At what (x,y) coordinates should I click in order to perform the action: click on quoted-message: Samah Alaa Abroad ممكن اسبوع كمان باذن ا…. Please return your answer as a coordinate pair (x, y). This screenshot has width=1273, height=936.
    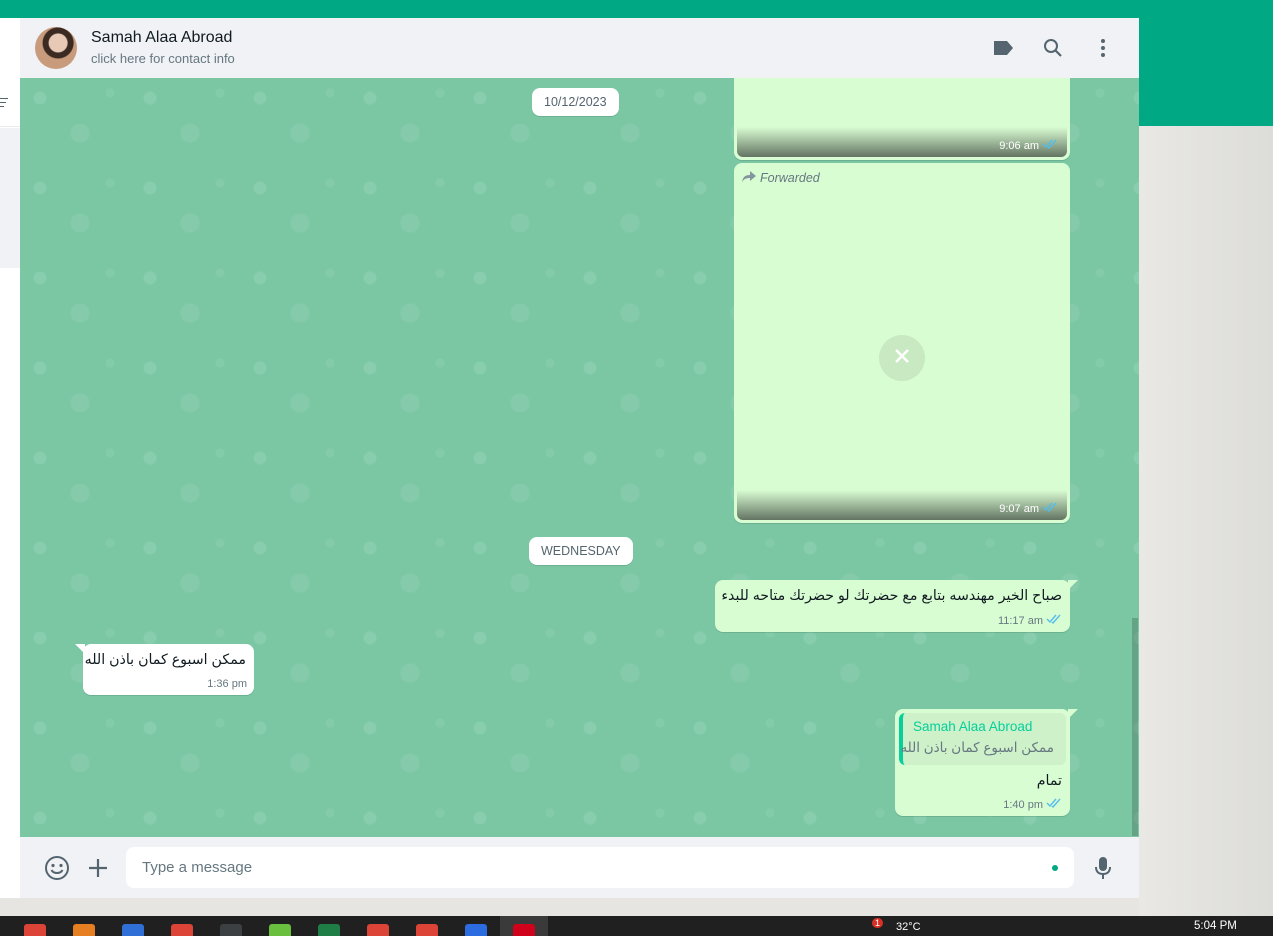
    Looking at the image, I should click on (982, 739).